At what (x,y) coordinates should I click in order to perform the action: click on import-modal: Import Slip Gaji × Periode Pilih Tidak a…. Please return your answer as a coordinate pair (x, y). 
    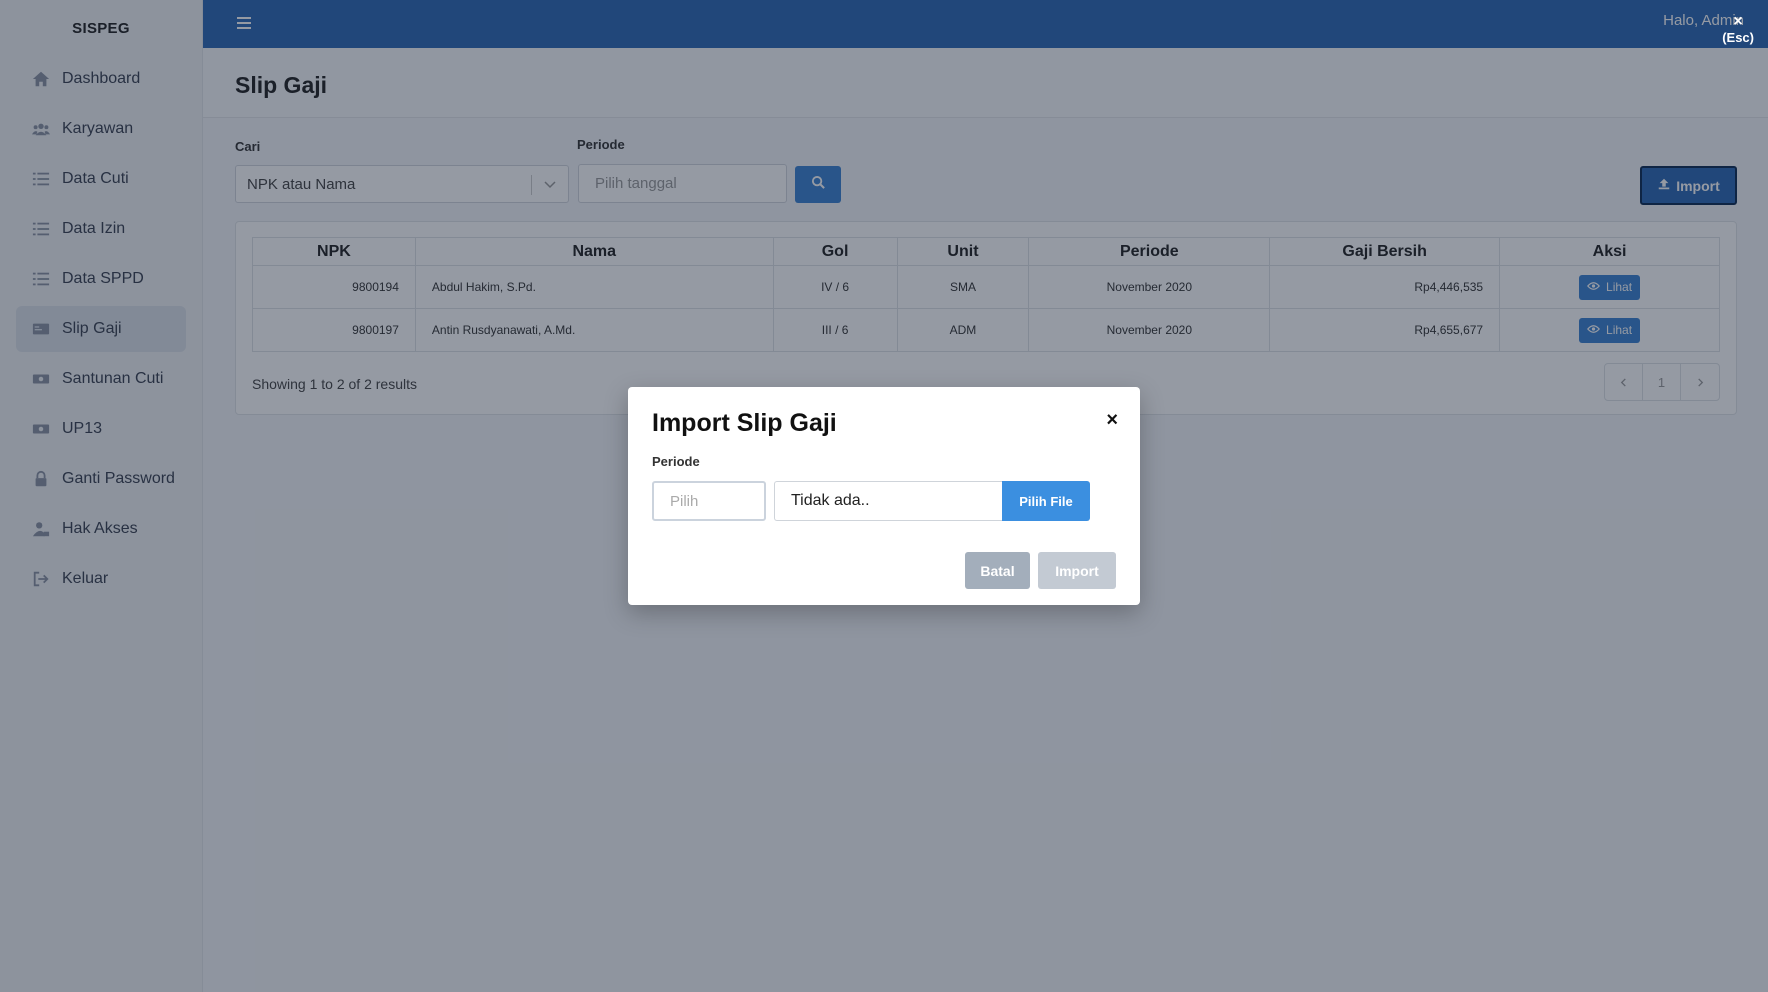
    Looking at the image, I should click on (884, 496).